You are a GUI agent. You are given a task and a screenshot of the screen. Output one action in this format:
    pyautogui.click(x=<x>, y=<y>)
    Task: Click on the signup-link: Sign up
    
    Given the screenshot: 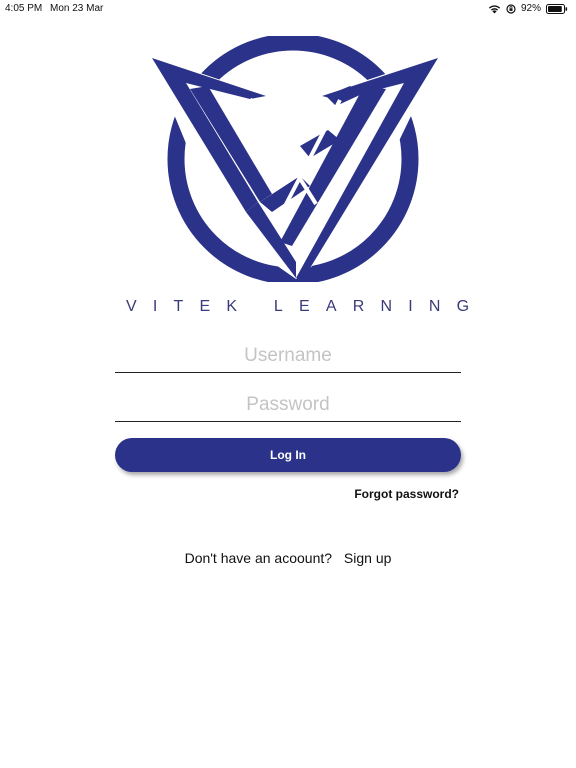 What is the action you would take?
    pyautogui.click(x=367, y=558)
    